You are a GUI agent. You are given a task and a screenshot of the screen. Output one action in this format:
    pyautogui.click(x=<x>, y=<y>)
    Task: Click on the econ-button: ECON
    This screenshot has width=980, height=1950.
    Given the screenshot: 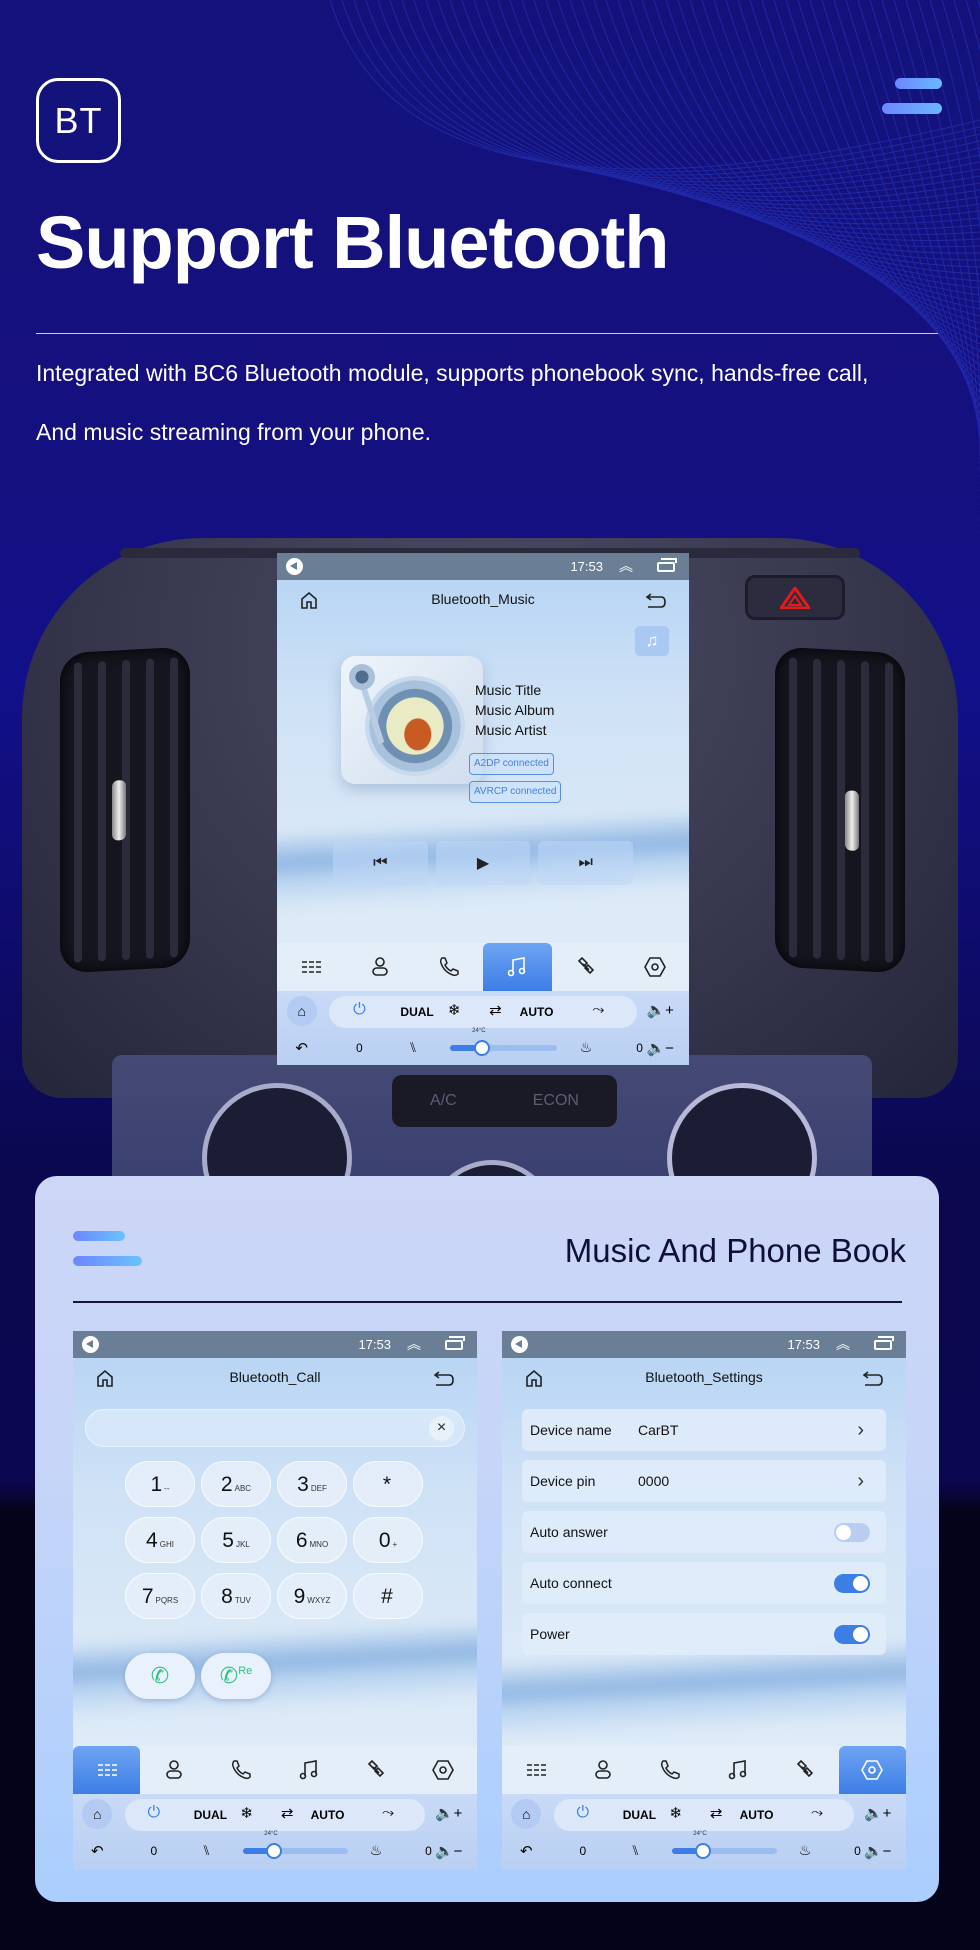 What is the action you would take?
    pyautogui.click(x=556, y=1101)
    